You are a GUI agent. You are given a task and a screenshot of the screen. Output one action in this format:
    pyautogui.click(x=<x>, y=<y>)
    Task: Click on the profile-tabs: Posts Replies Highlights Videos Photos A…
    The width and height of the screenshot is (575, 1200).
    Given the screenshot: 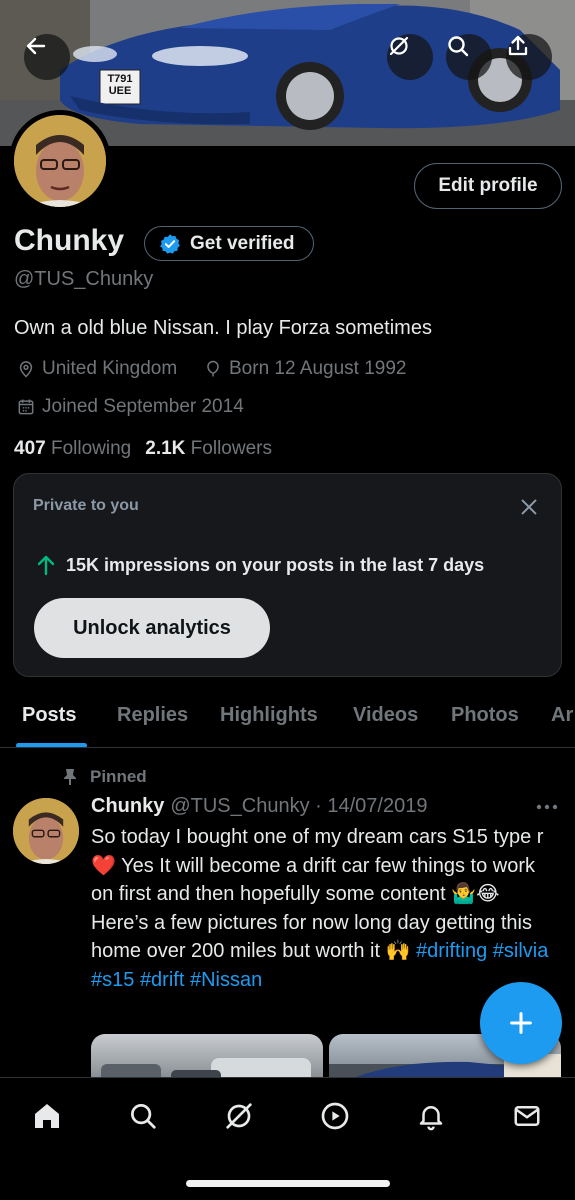 What is the action you would take?
    pyautogui.click(x=287, y=720)
    